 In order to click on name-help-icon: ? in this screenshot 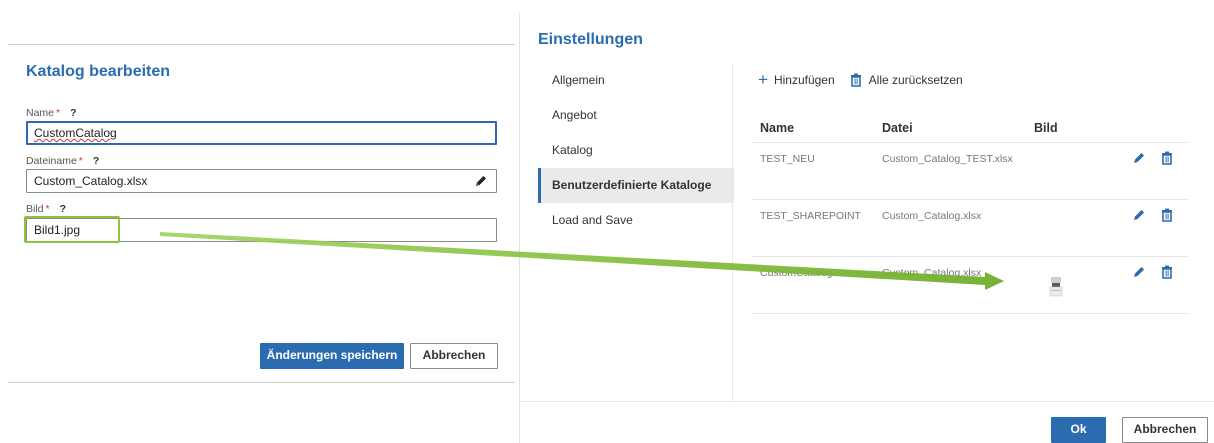, I will do `click(73, 113)`.